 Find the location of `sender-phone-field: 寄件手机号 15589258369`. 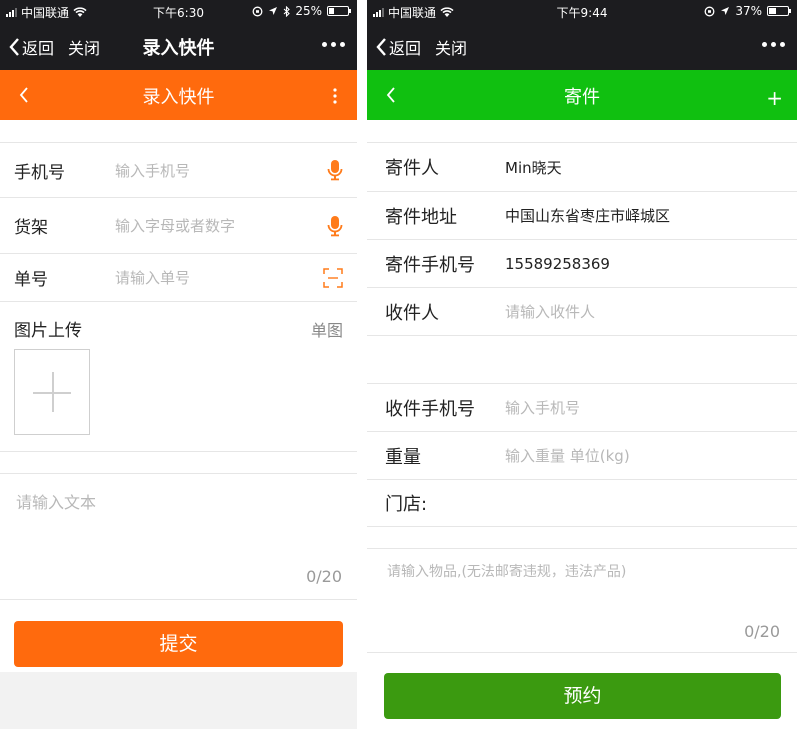

sender-phone-field: 寄件手机号 15589258369 is located at coordinates (582, 264).